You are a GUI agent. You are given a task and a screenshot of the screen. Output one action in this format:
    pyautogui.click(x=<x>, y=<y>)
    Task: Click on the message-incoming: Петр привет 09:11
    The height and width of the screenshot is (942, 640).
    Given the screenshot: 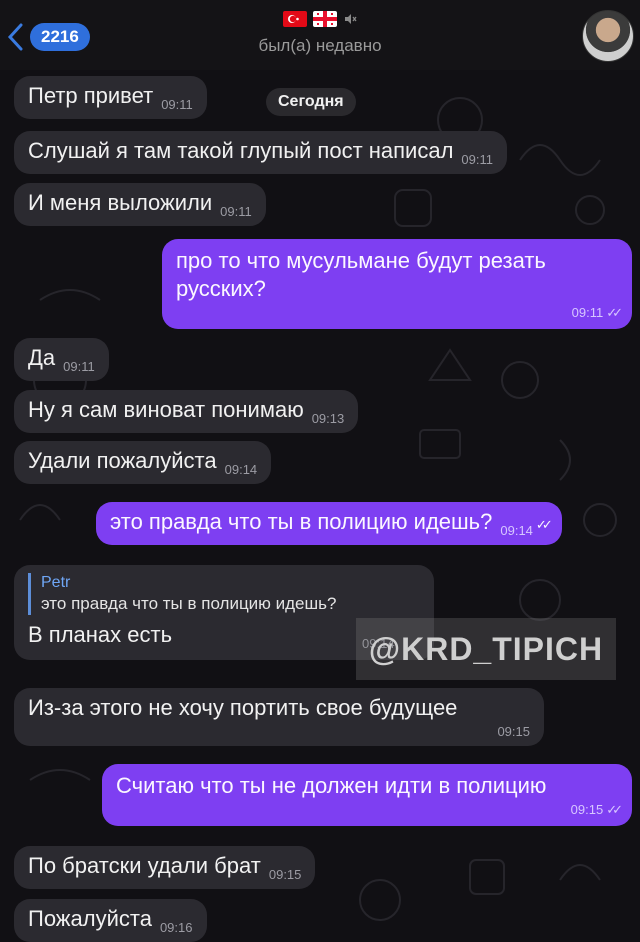 What is the action you would take?
    pyautogui.click(x=110, y=97)
    